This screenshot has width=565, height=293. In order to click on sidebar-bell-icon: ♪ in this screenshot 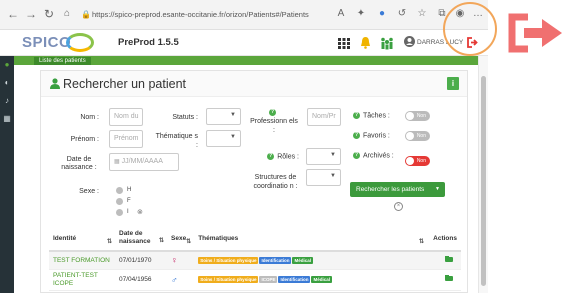, I will do `click(7, 101)`.